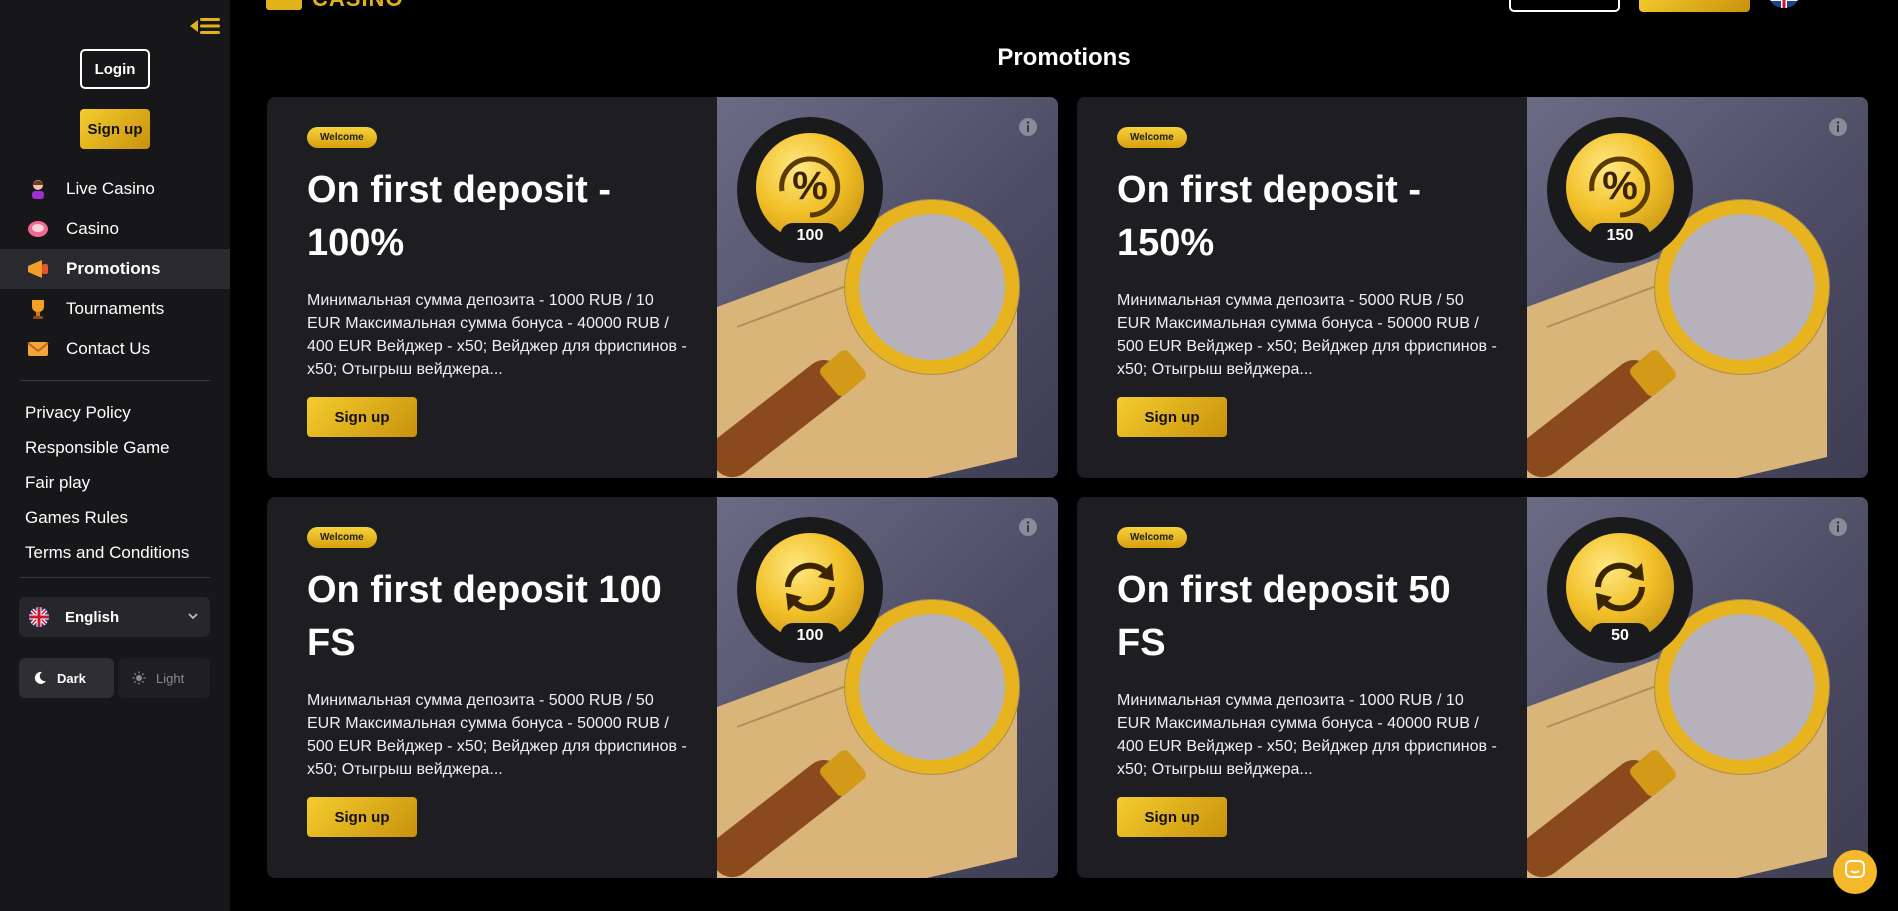 This screenshot has height=911, width=1898. What do you see at coordinates (170, 678) in the screenshot?
I see `theme-light-label: Light` at bounding box center [170, 678].